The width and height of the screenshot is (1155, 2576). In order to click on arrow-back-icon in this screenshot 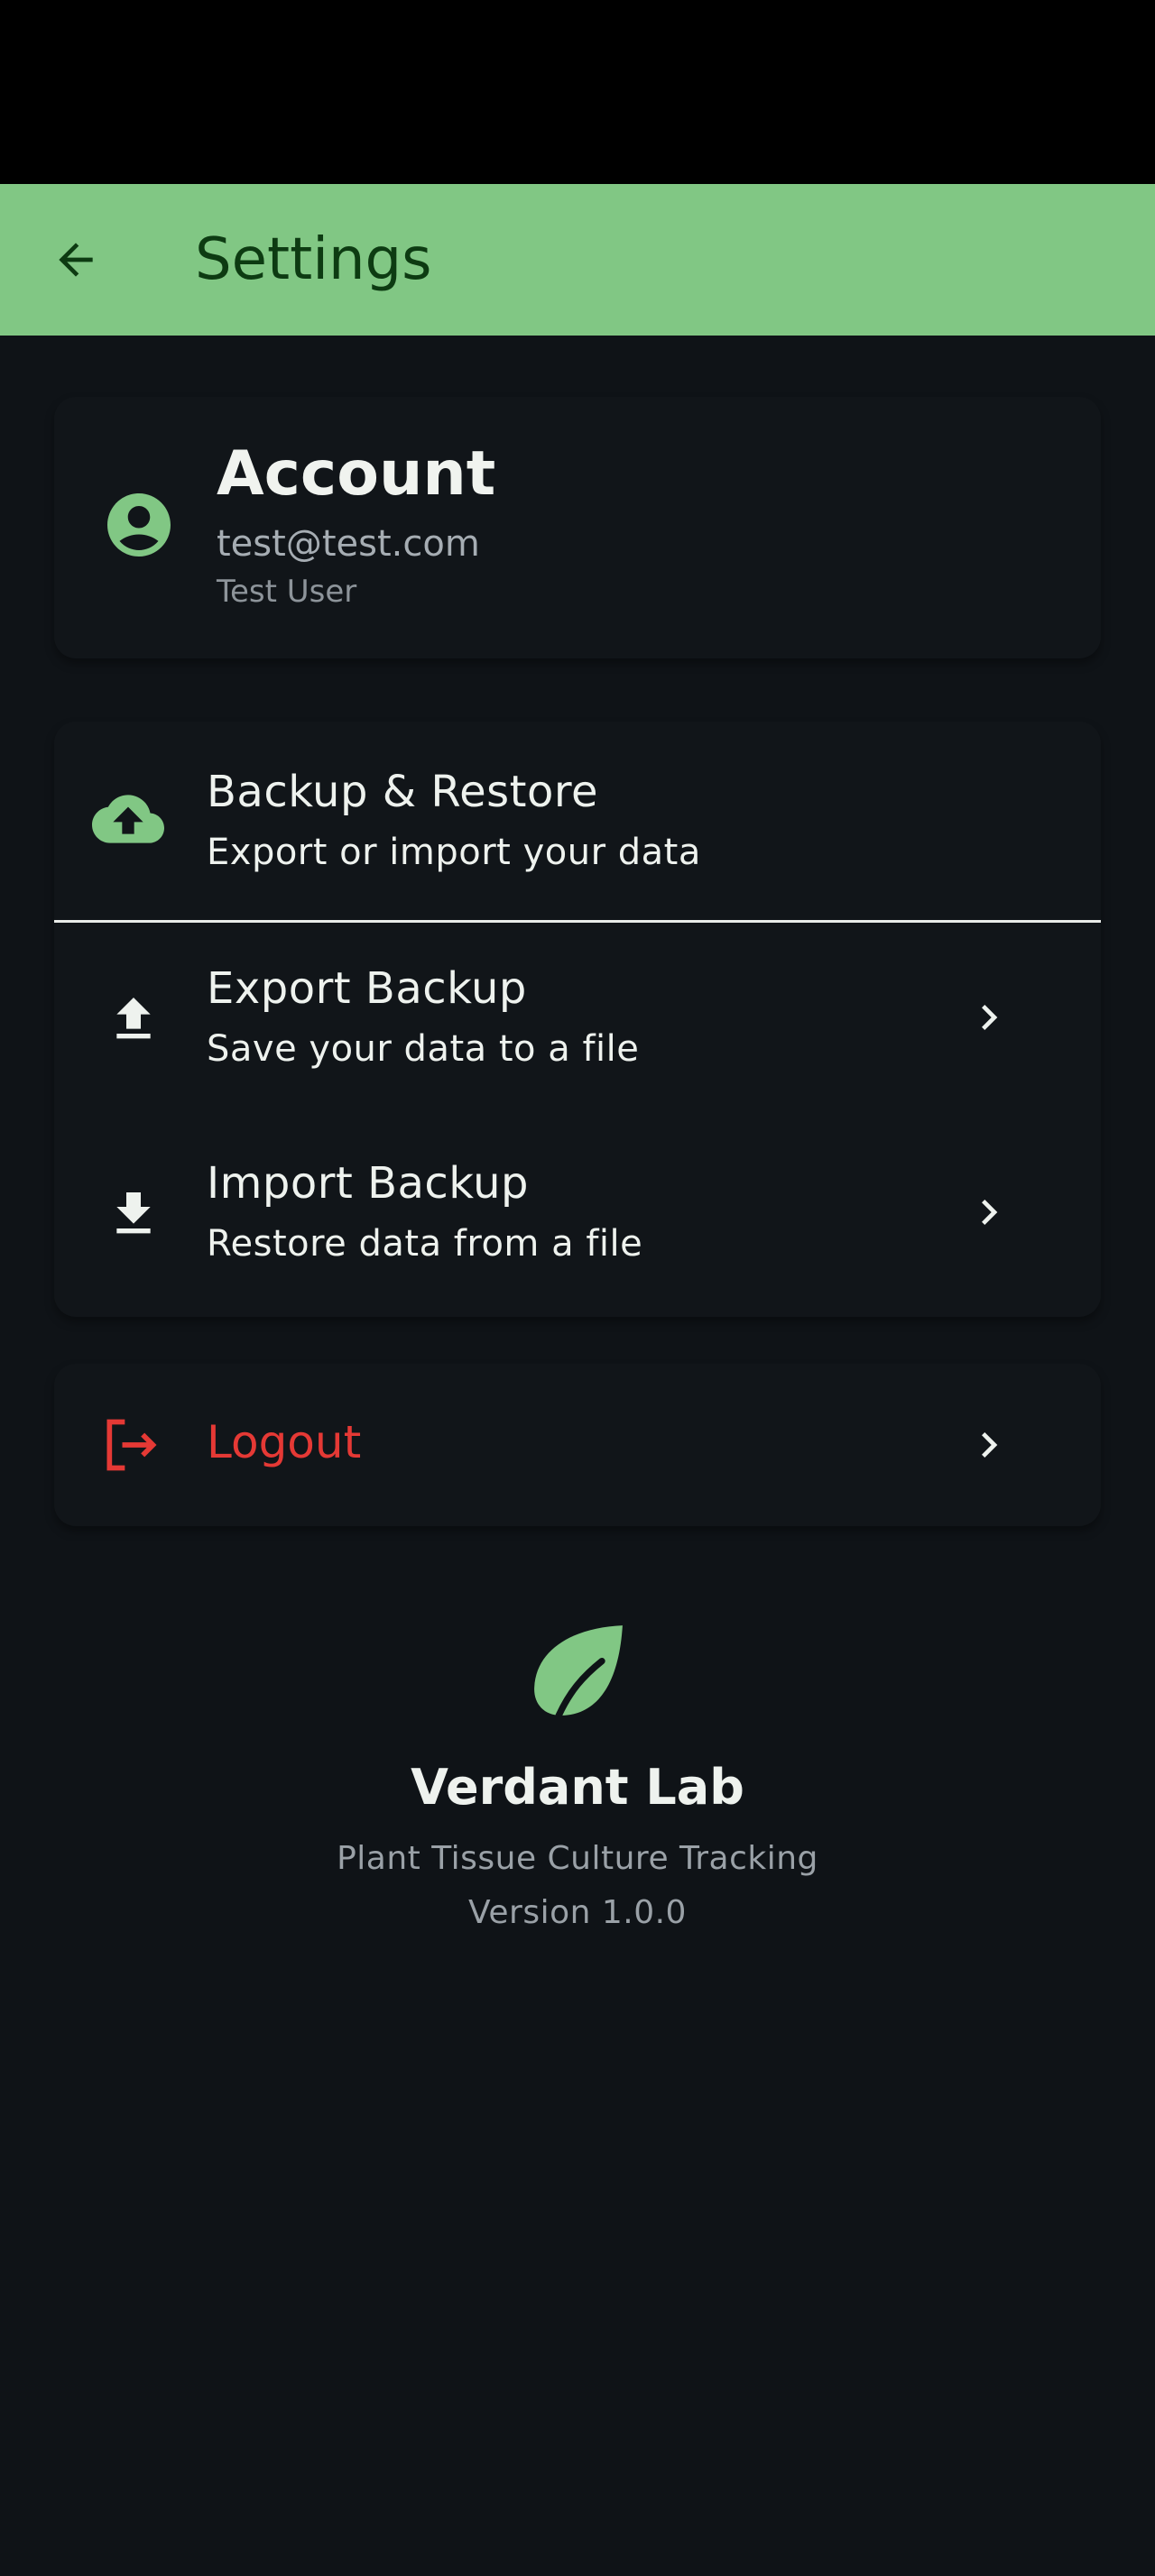, I will do `click(76, 260)`.